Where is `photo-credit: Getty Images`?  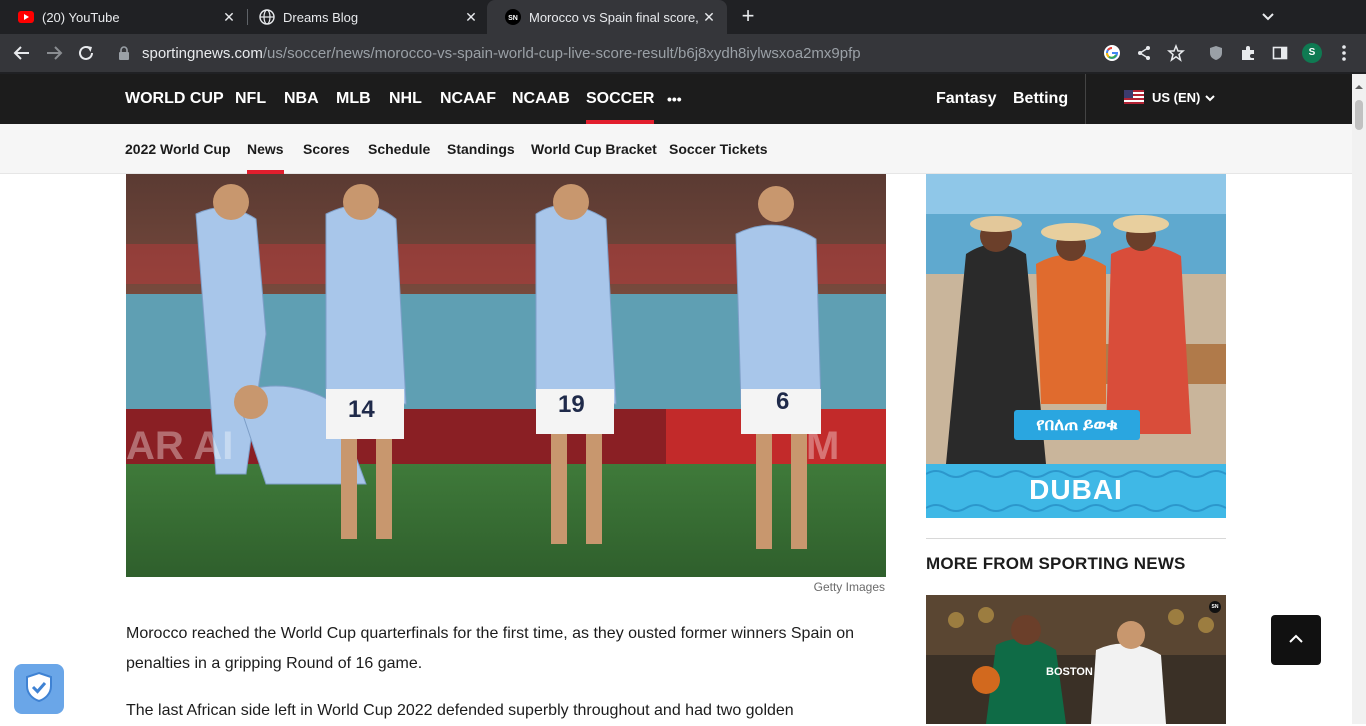
photo-credit: Getty Images is located at coordinates (849, 587).